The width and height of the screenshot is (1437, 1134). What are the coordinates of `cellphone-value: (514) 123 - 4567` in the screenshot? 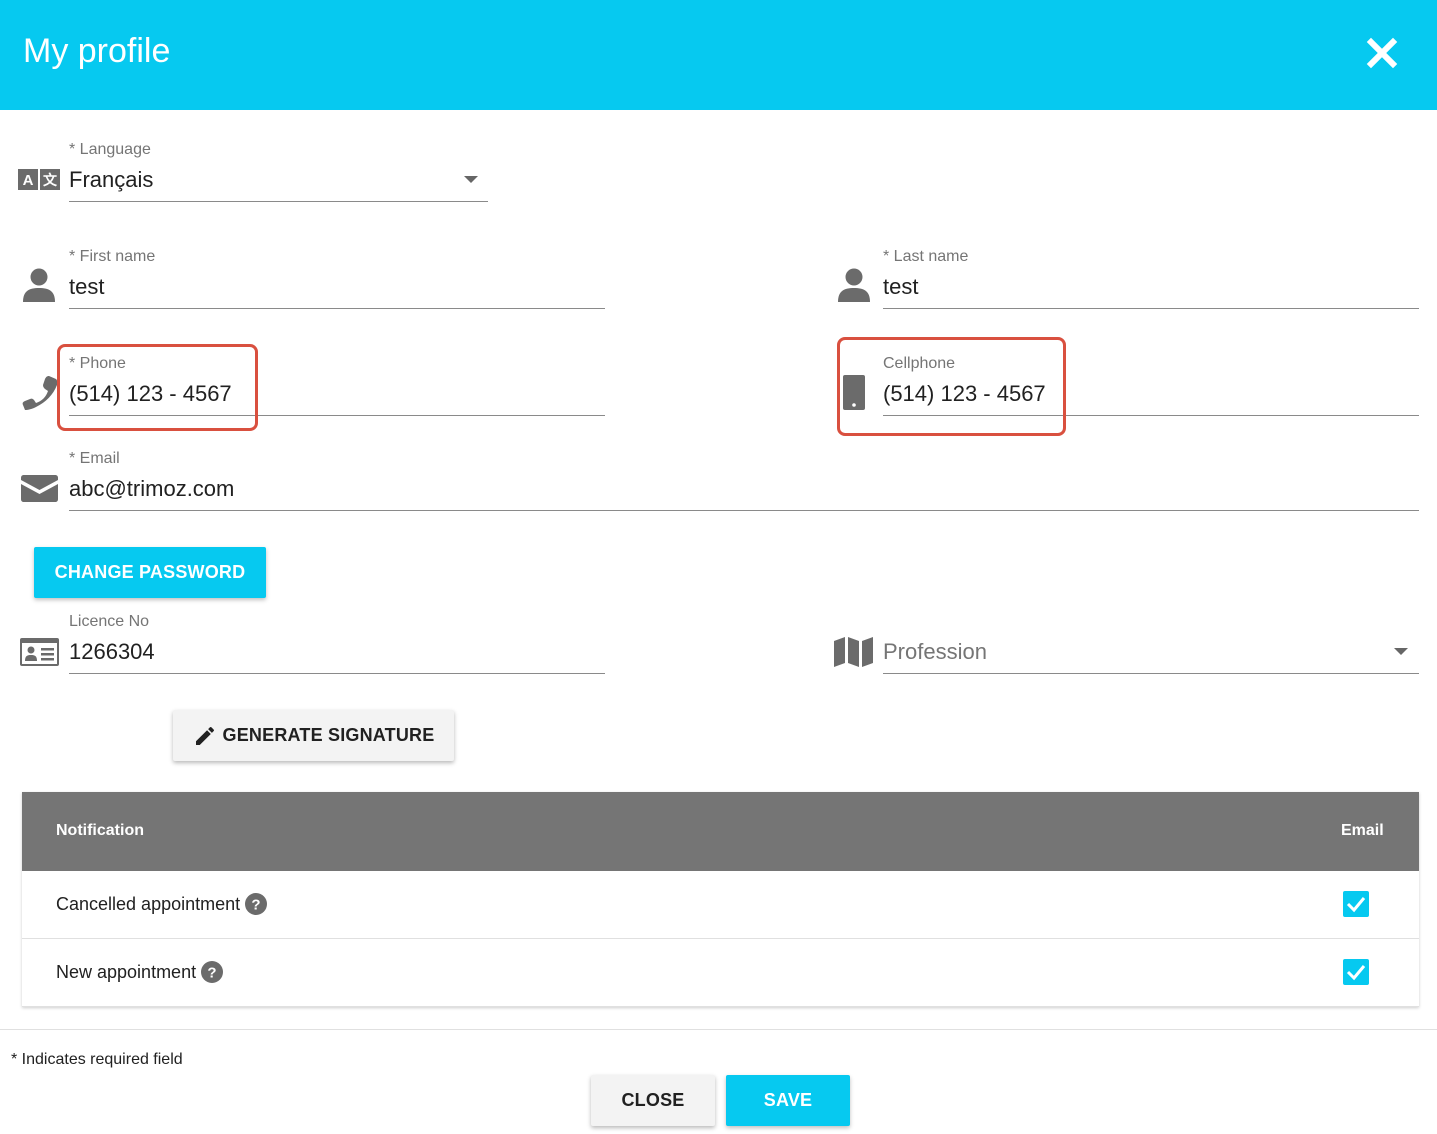 It's located at (964, 393).